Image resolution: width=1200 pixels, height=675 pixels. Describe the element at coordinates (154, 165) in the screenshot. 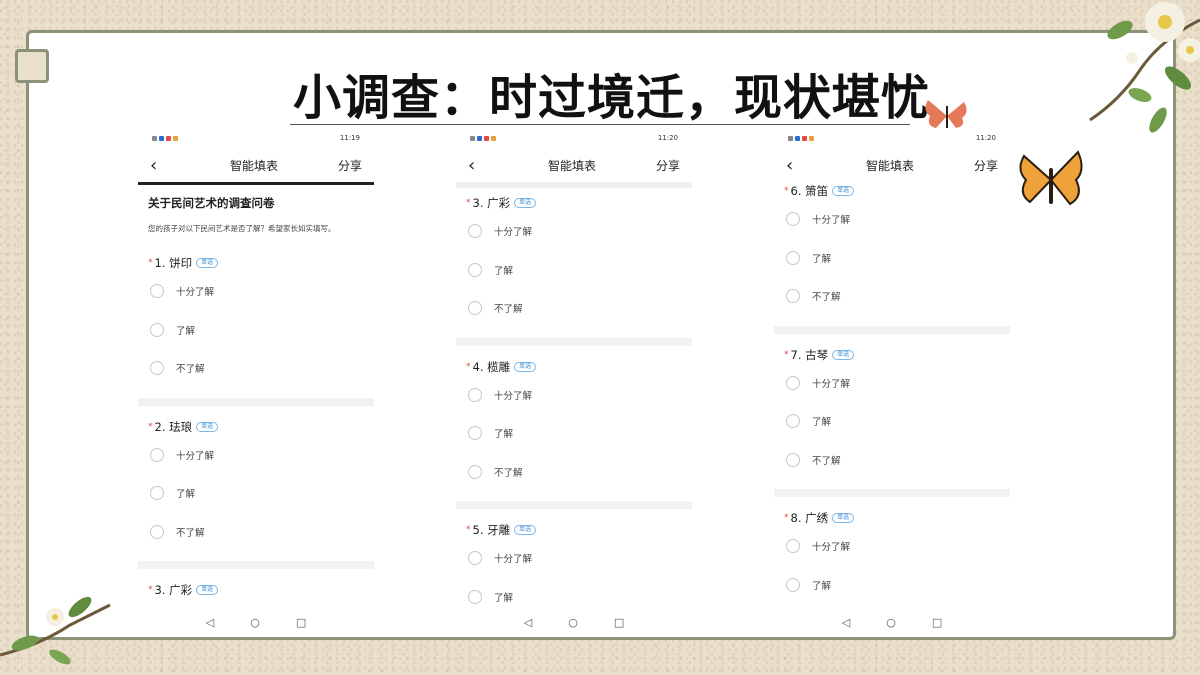

I see `chevron-left-icon: ‹` at that location.